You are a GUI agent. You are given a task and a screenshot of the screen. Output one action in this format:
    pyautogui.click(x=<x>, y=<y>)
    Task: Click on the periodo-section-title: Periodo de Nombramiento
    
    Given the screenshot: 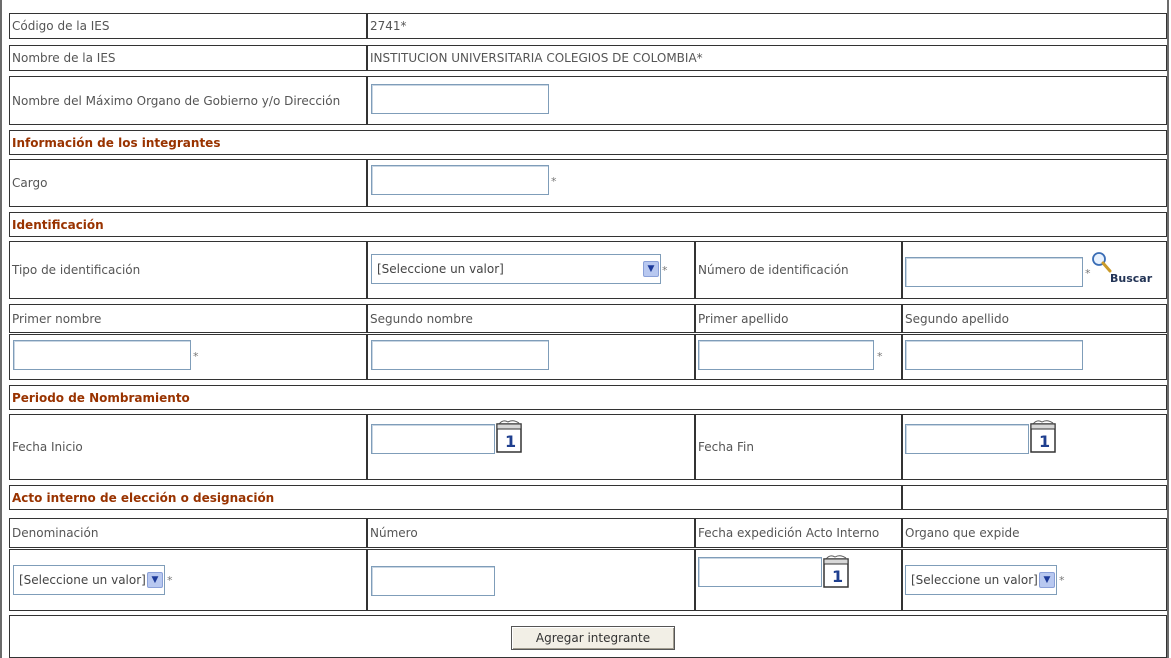 What is the action you would take?
    pyautogui.click(x=101, y=397)
    